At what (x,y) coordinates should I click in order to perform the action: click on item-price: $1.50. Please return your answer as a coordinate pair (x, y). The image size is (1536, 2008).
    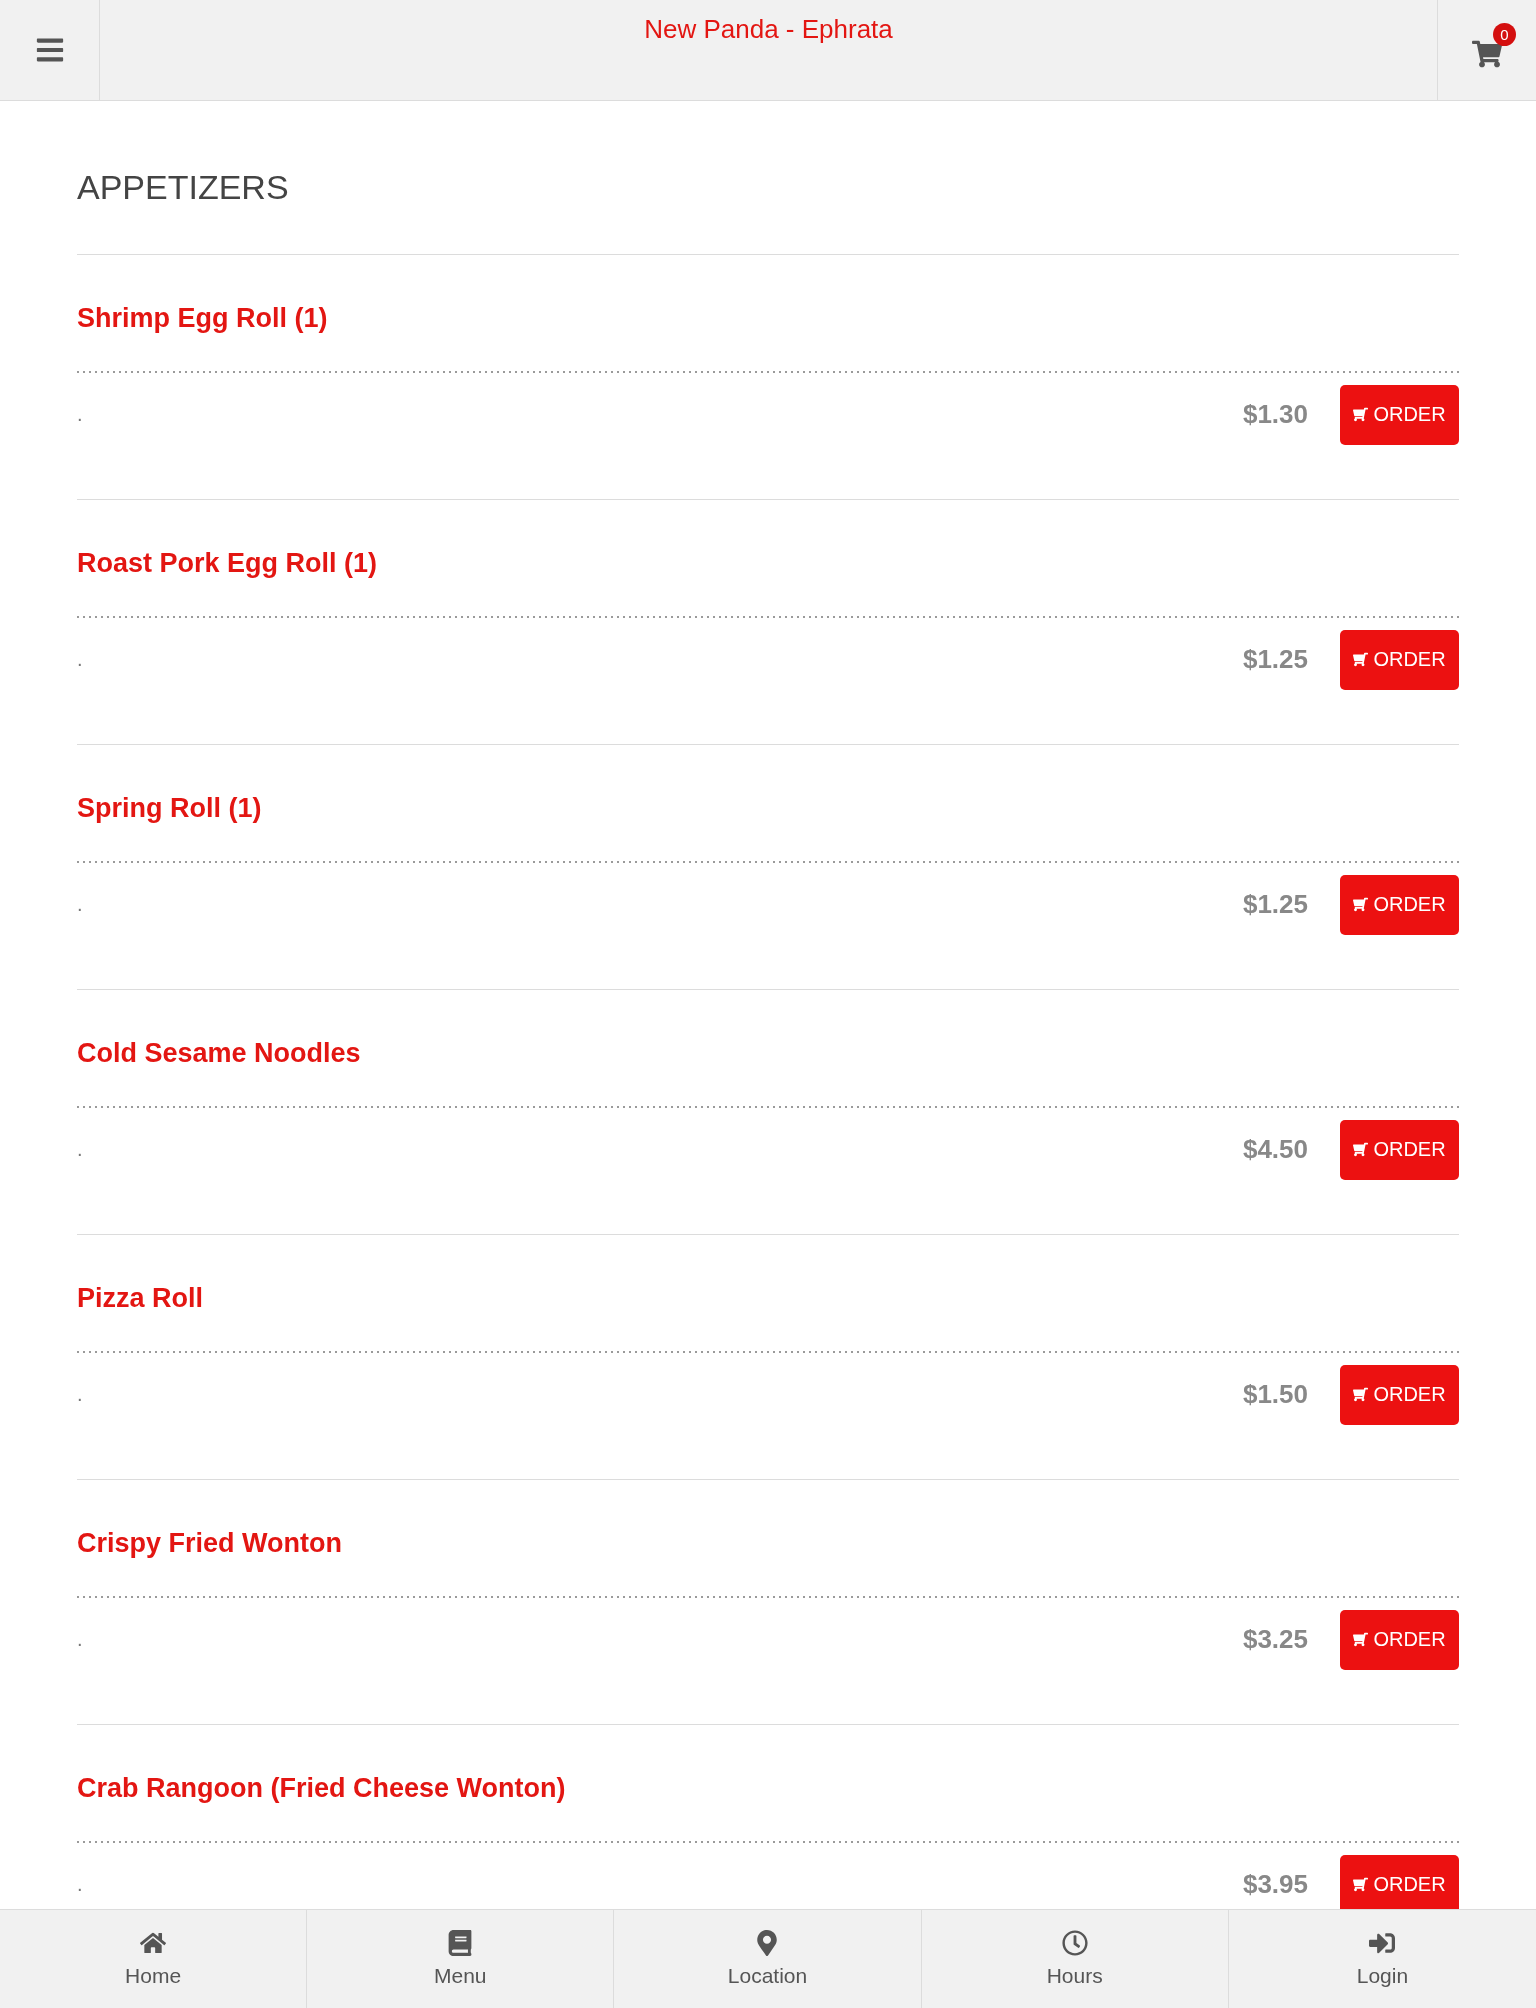
    Looking at the image, I should click on (1275, 1395).